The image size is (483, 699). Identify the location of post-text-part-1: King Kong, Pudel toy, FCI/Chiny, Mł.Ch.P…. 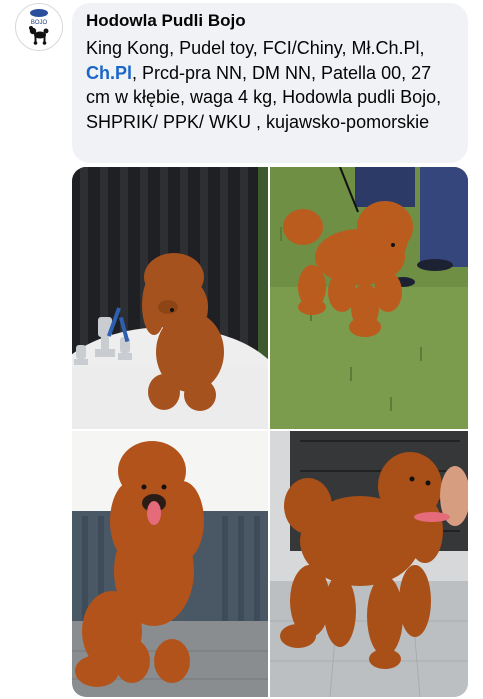
(255, 48).